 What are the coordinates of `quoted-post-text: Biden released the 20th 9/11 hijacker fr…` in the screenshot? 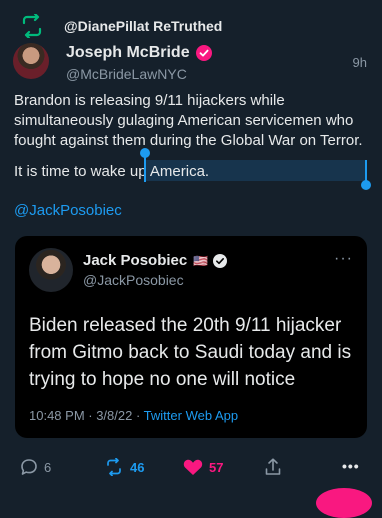 It's located at (190, 352).